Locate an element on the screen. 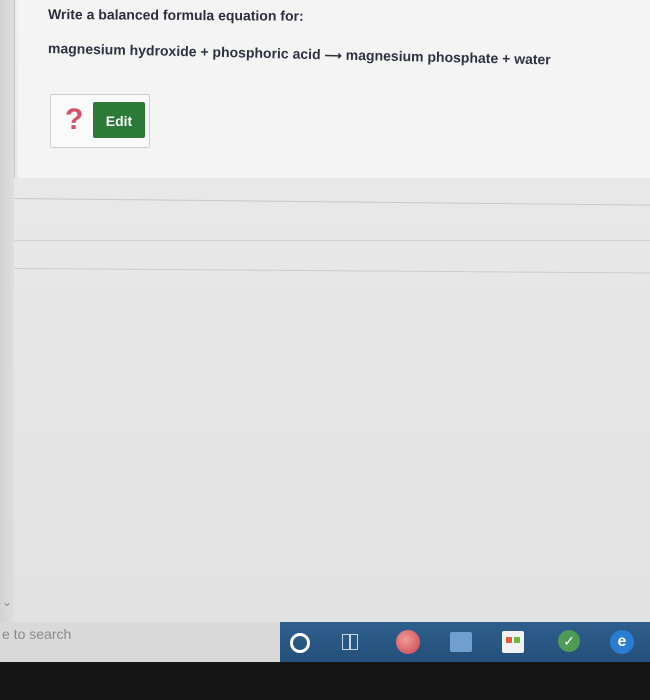  products: magnesium phosphate + water is located at coordinates (448, 57).